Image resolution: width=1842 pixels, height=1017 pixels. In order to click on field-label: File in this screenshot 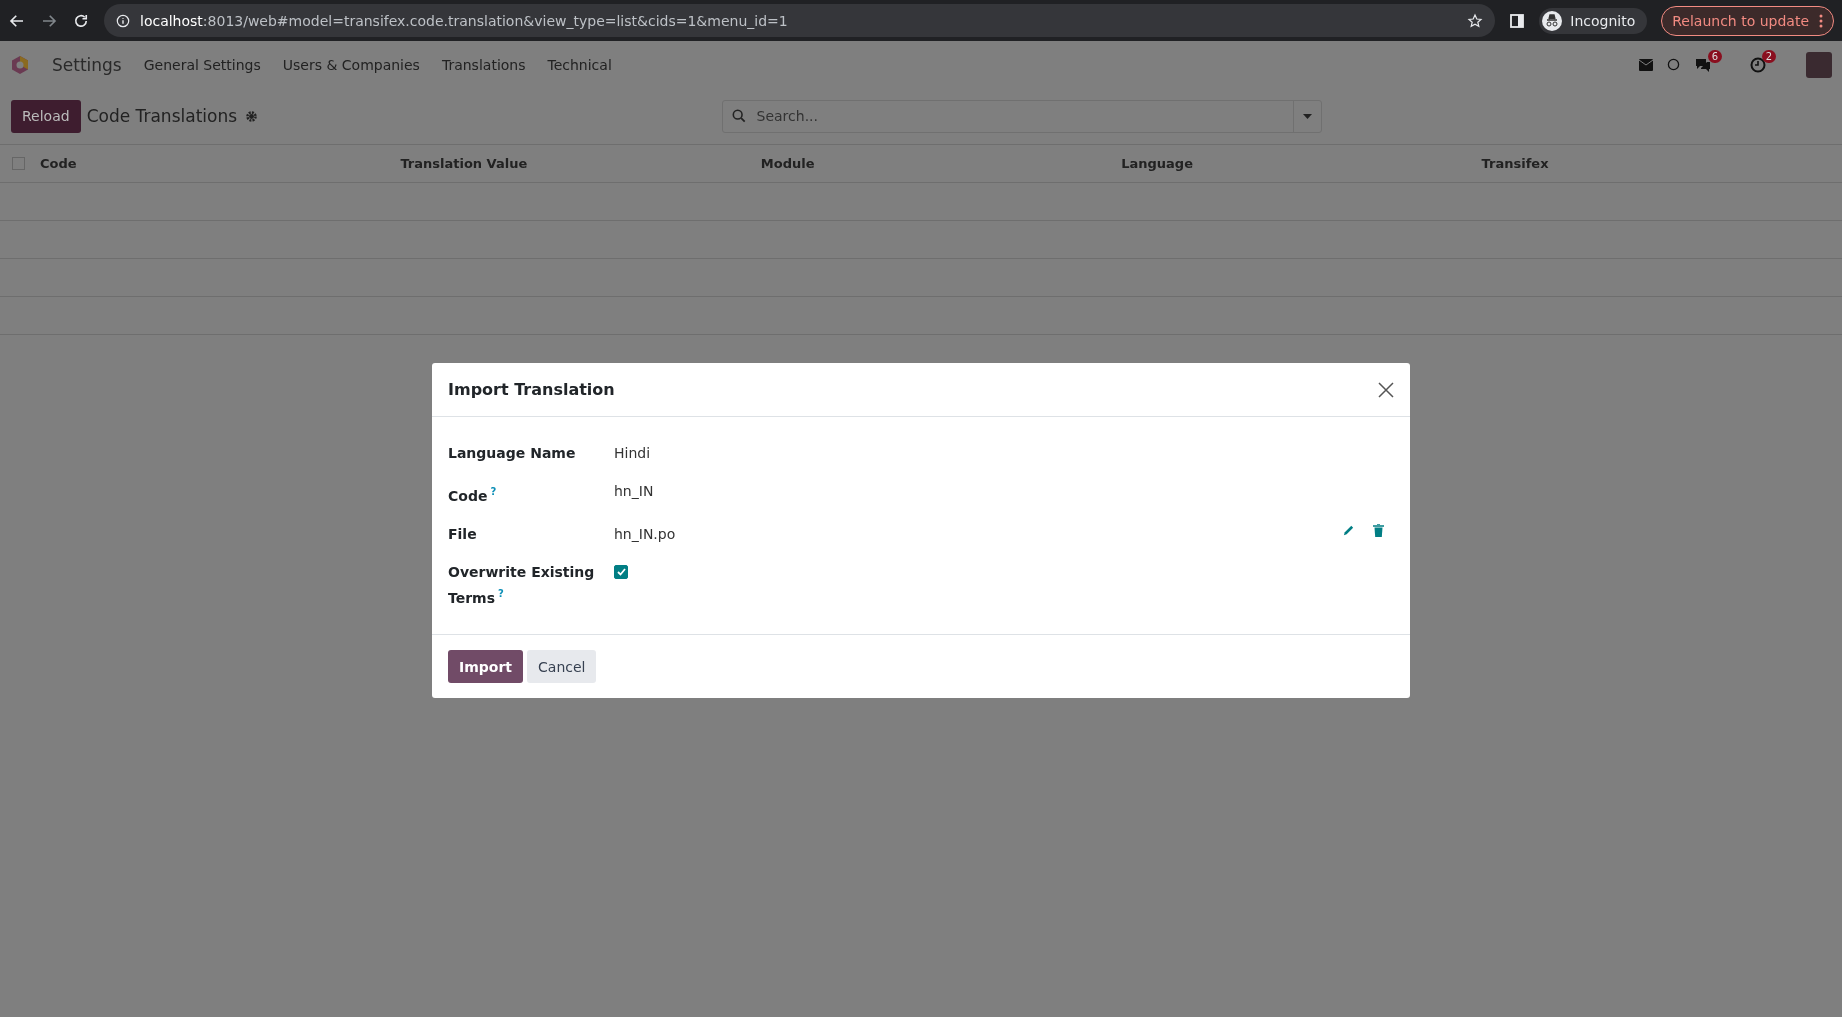, I will do `click(463, 534)`.